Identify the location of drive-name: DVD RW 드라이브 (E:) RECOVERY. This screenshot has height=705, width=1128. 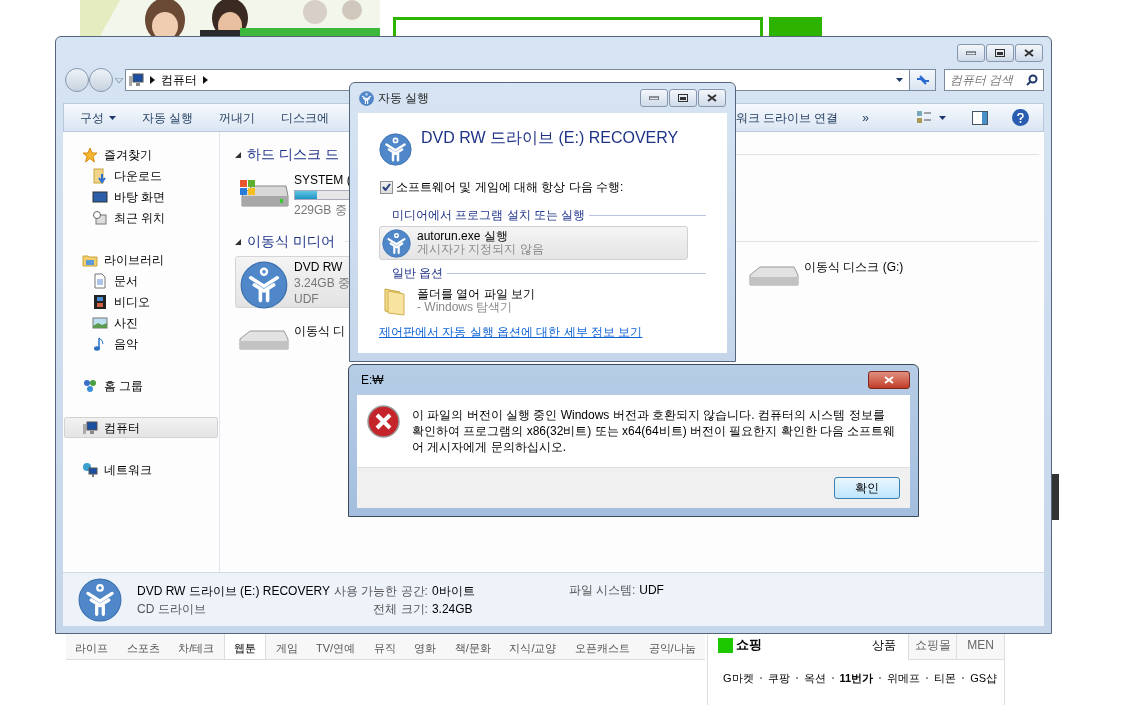
(233, 591).